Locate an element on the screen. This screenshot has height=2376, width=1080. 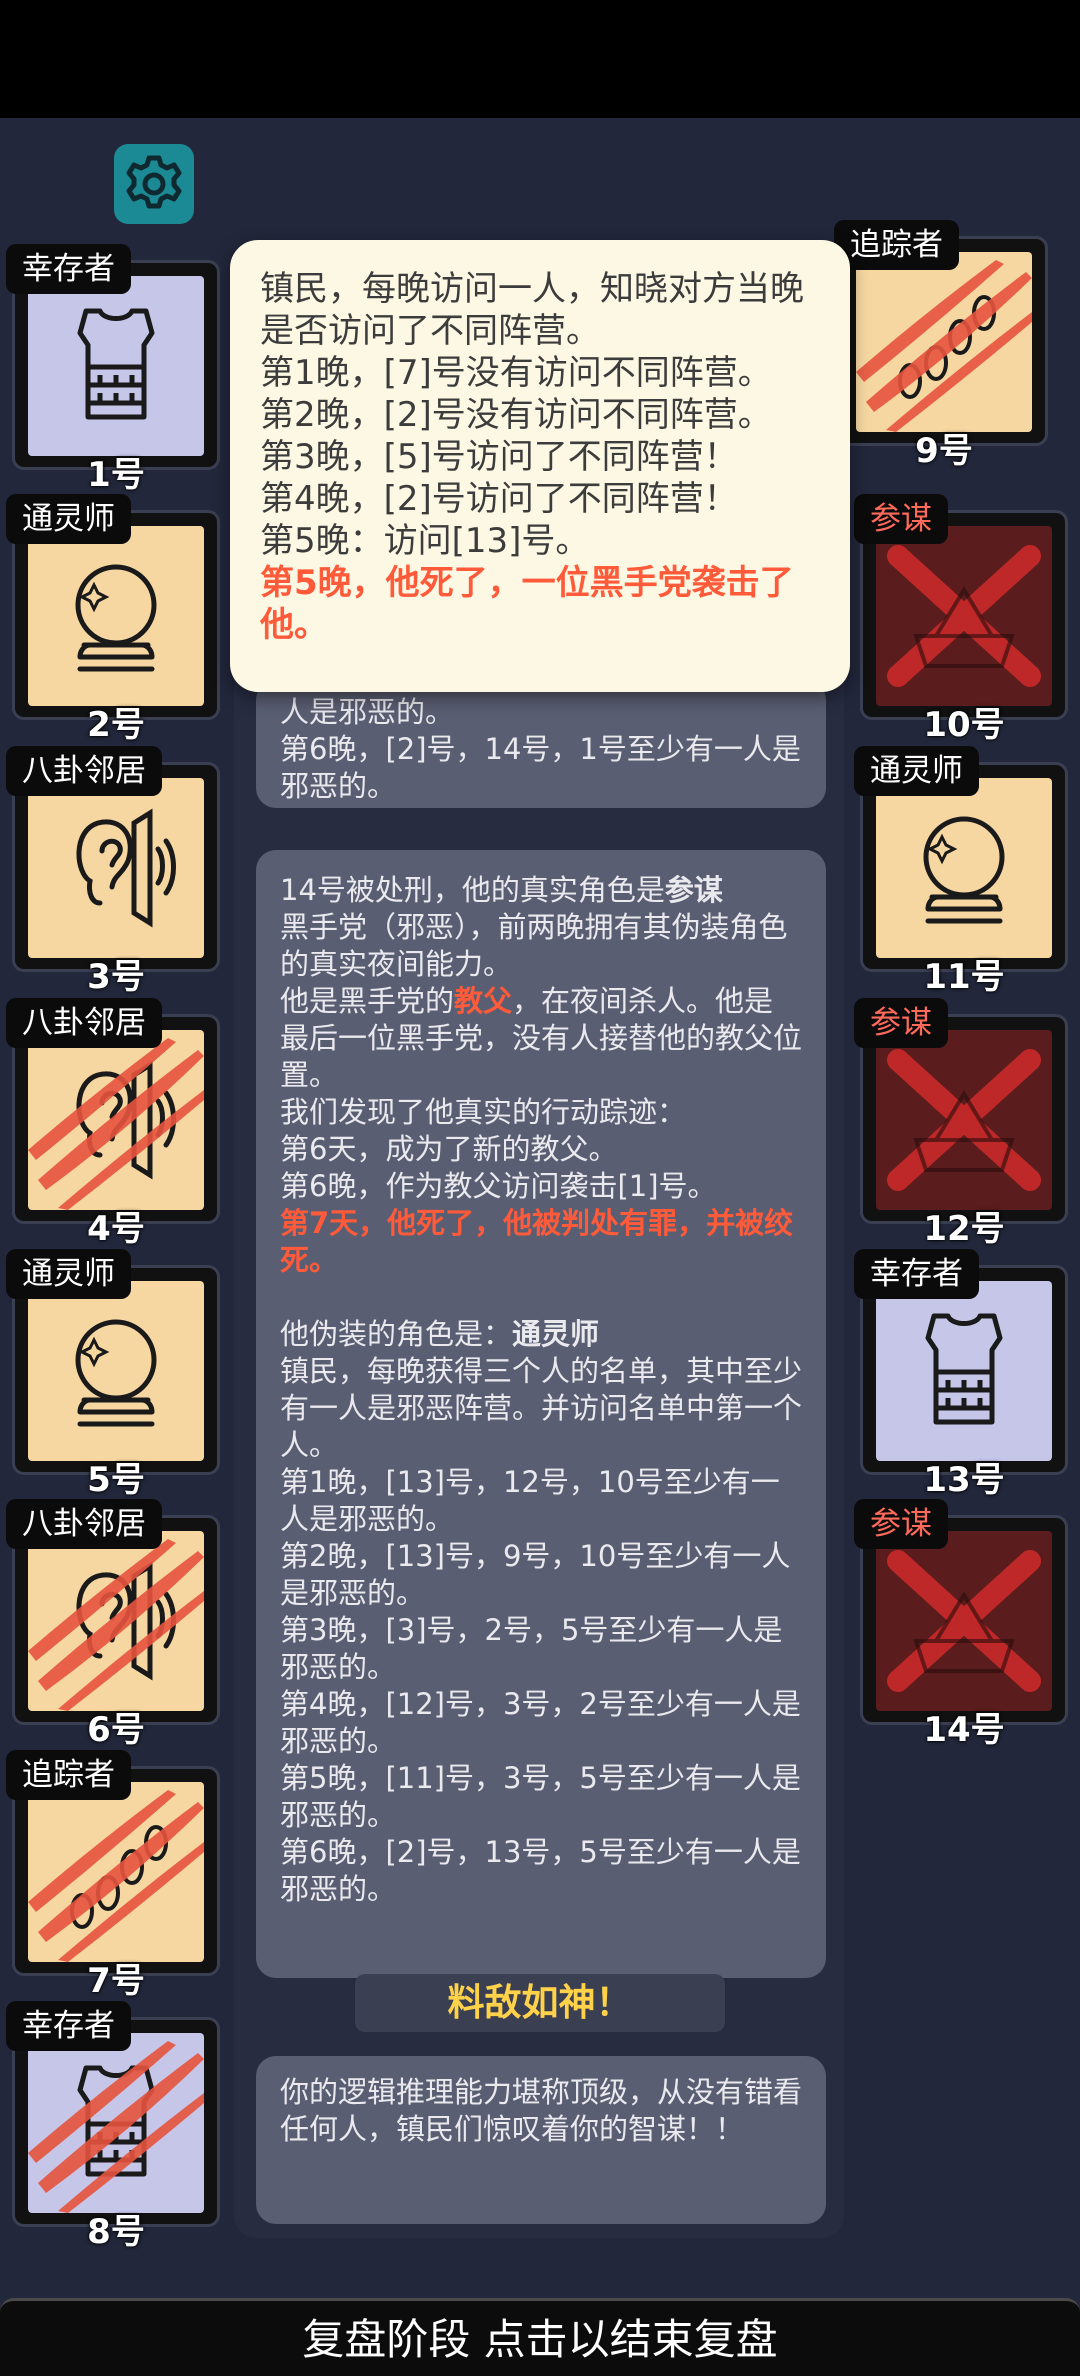
player-card: 八卦邻居 4号 is located at coordinates (113, 1123).